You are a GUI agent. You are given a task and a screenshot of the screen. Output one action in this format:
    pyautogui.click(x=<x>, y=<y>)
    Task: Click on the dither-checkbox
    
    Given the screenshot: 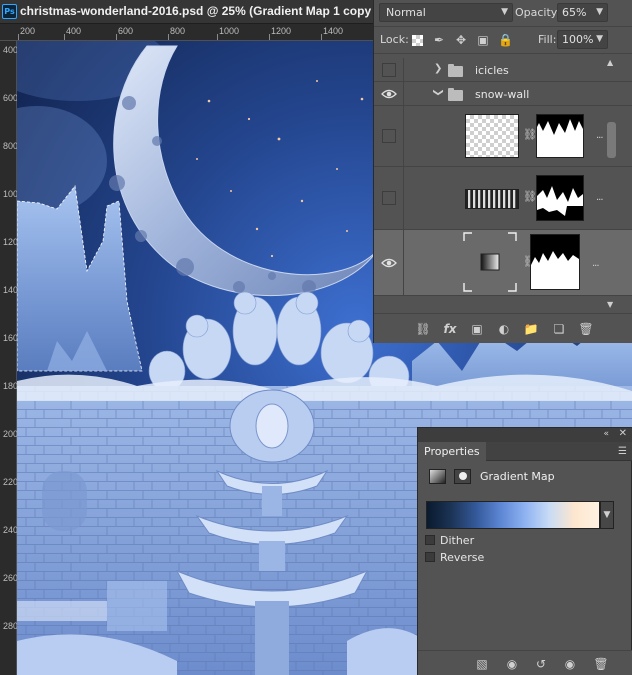 What is the action you would take?
    pyautogui.click(x=430, y=540)
    